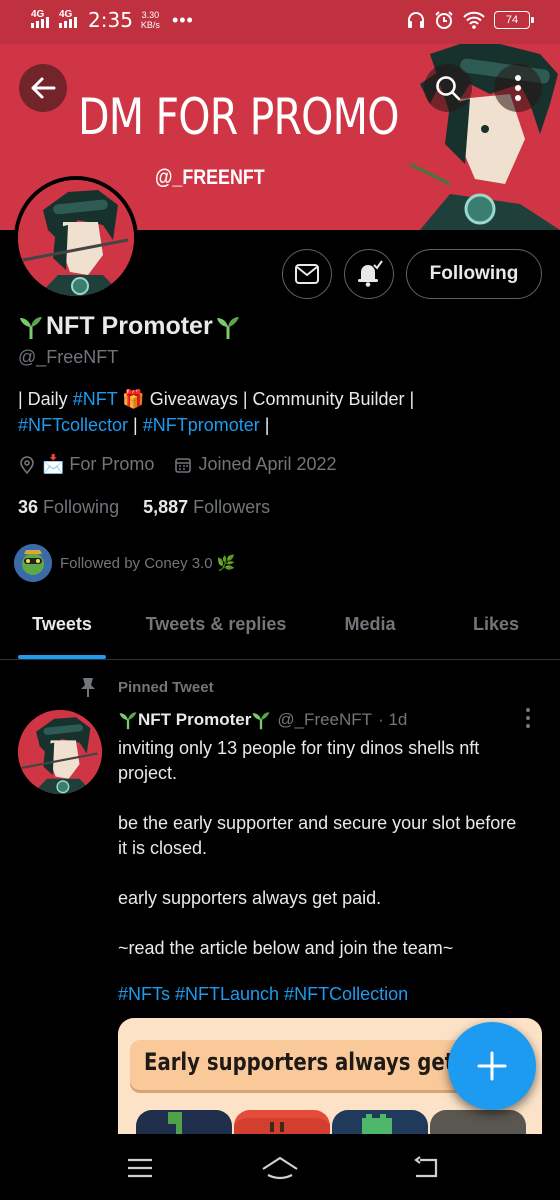 This screenshot has width=560, height=1200. Describe the element at coordinates (73, 425) in the screenshot. I see `hashtag-link: #NFTcollector` at that location.